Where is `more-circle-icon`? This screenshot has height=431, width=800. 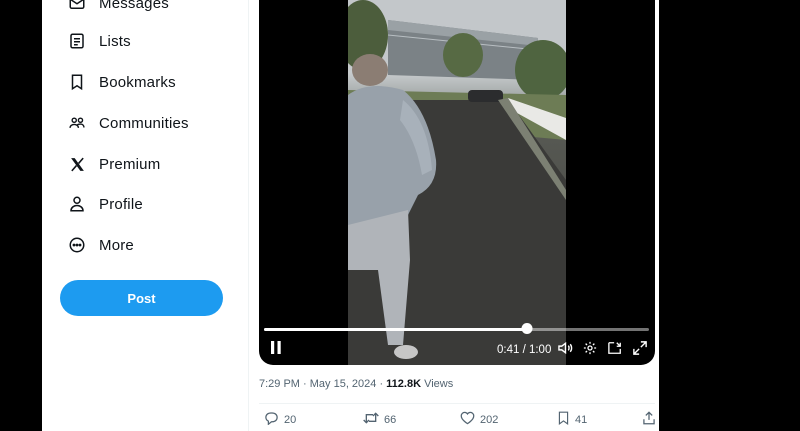 more-circle-icon is located at coordinates (77, 245).